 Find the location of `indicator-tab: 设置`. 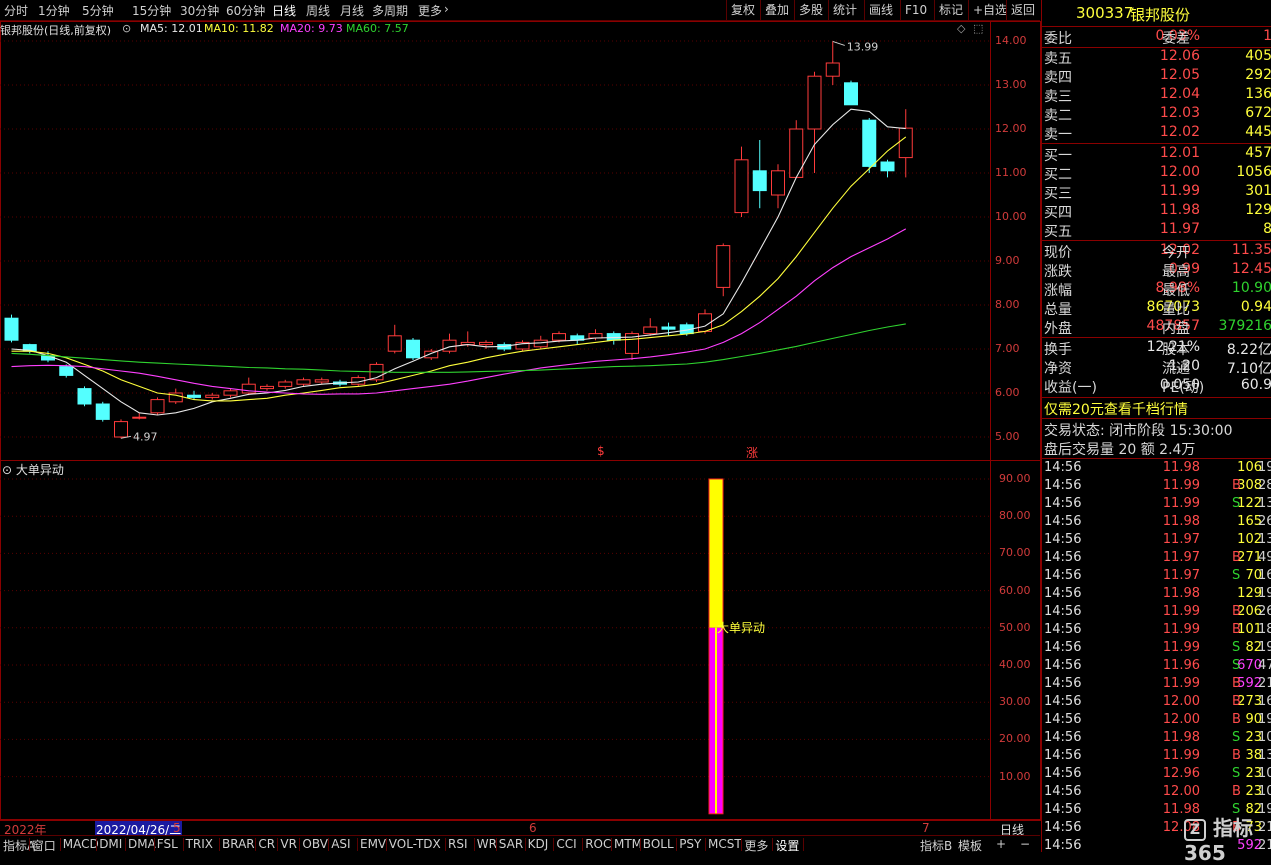

indicator-tab: 设置 is located at coordinates (787, 845).